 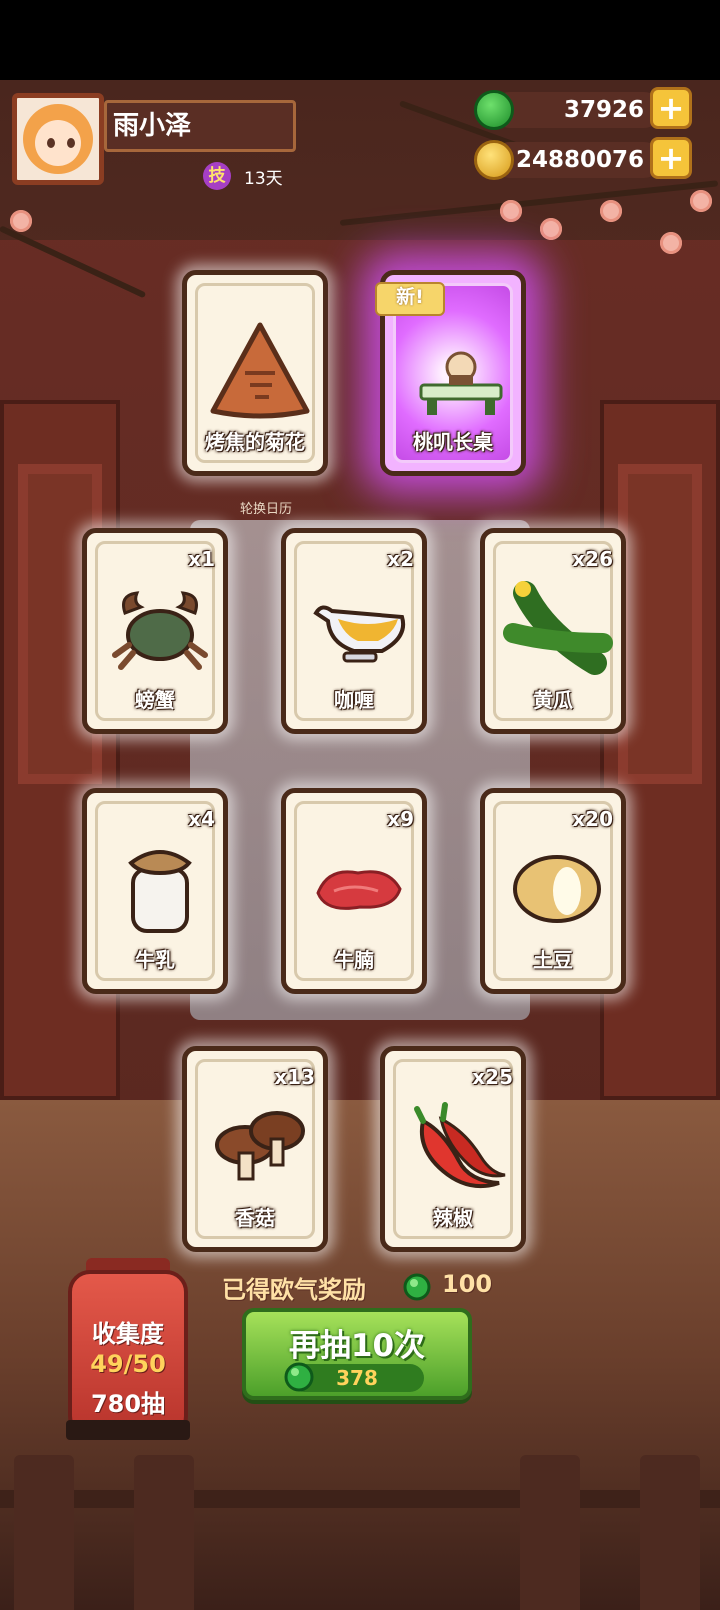 I want to click on item-card: x2 咖喱, so click(x=354, y=631).